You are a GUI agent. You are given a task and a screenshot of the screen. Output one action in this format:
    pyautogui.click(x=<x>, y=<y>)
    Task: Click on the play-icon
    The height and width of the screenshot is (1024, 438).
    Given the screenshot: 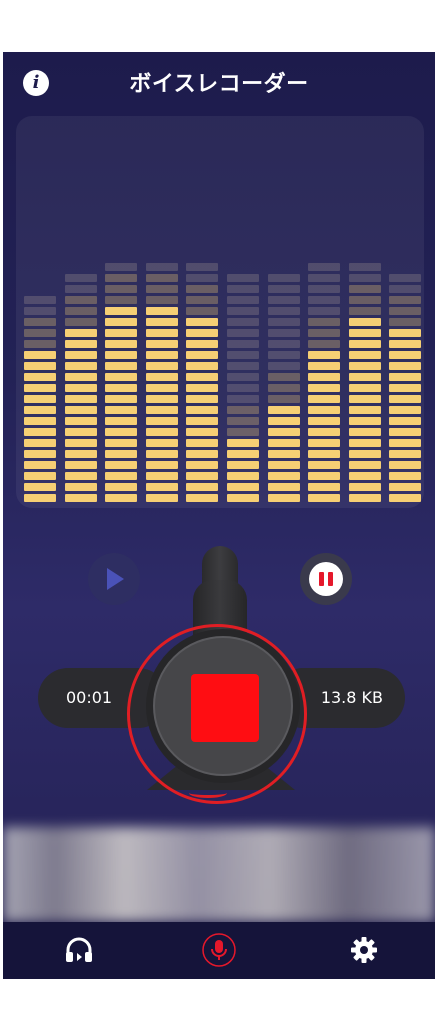 What is the action you would take?
    pyautogui.click(x=115, y=579)
    